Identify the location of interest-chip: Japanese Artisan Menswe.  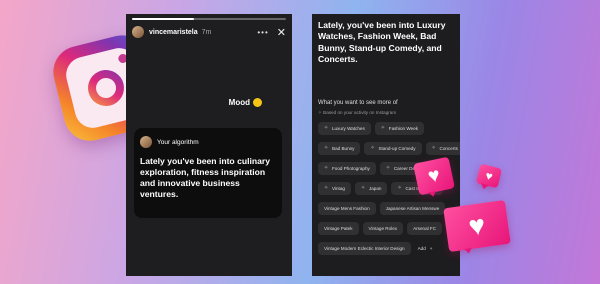
(412, 208).